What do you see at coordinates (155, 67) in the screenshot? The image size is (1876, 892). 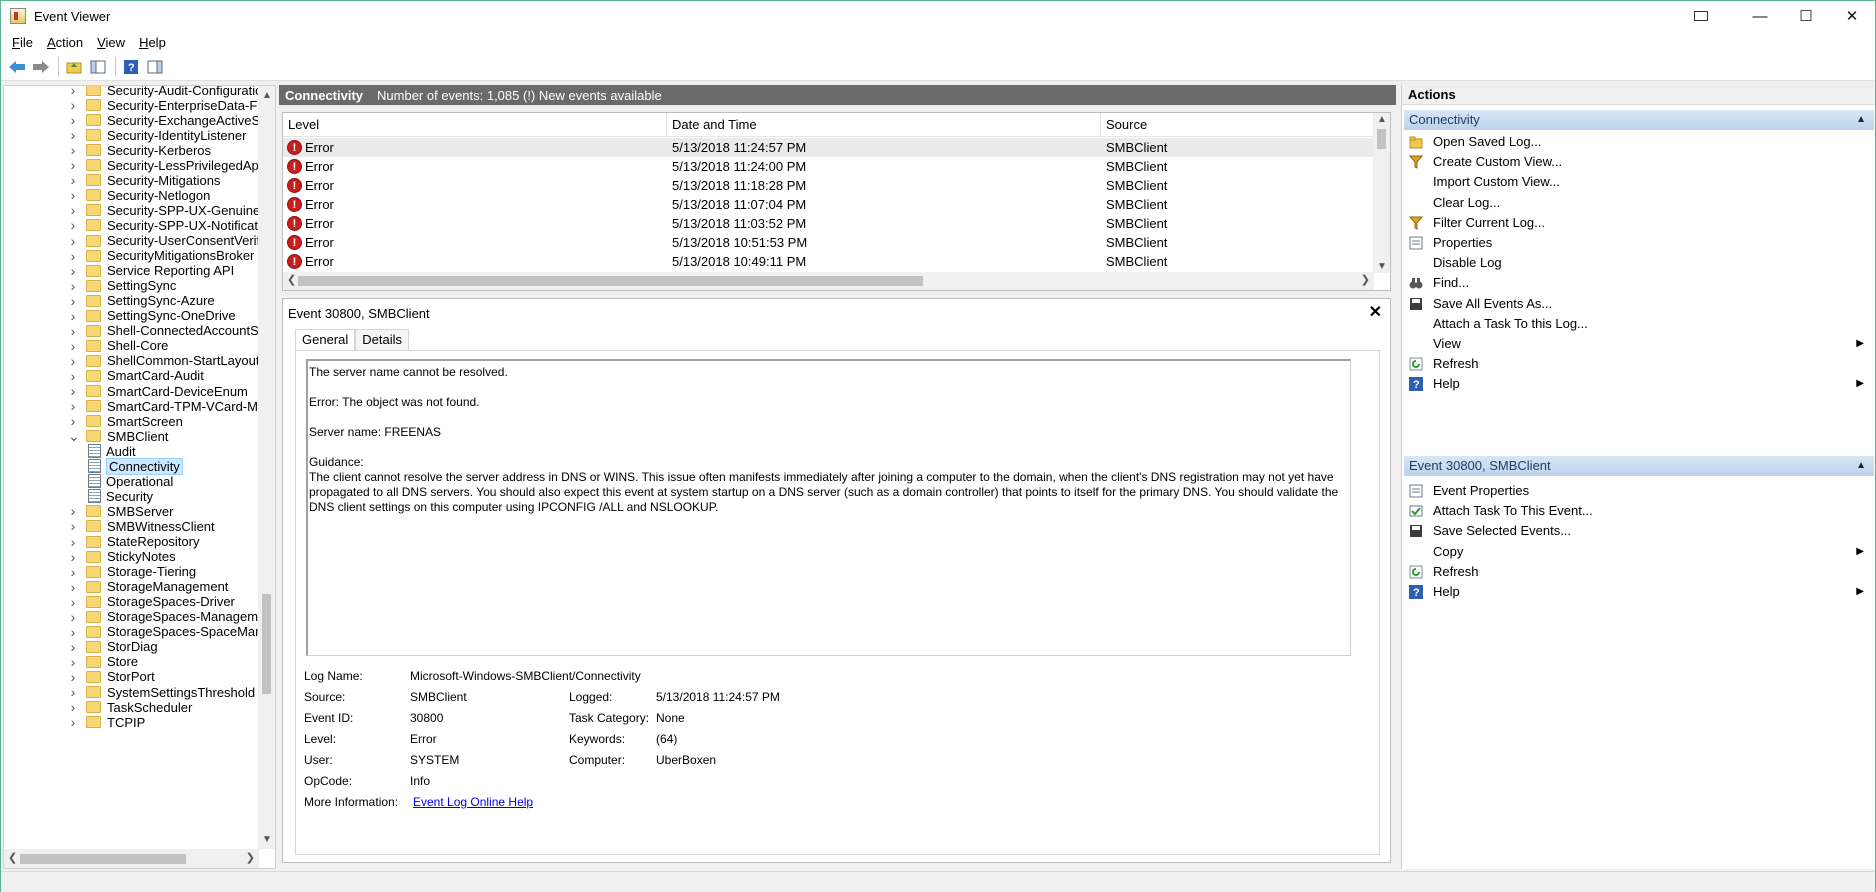 I see `show-hide-actions-button` at bounding box center [155, 67].